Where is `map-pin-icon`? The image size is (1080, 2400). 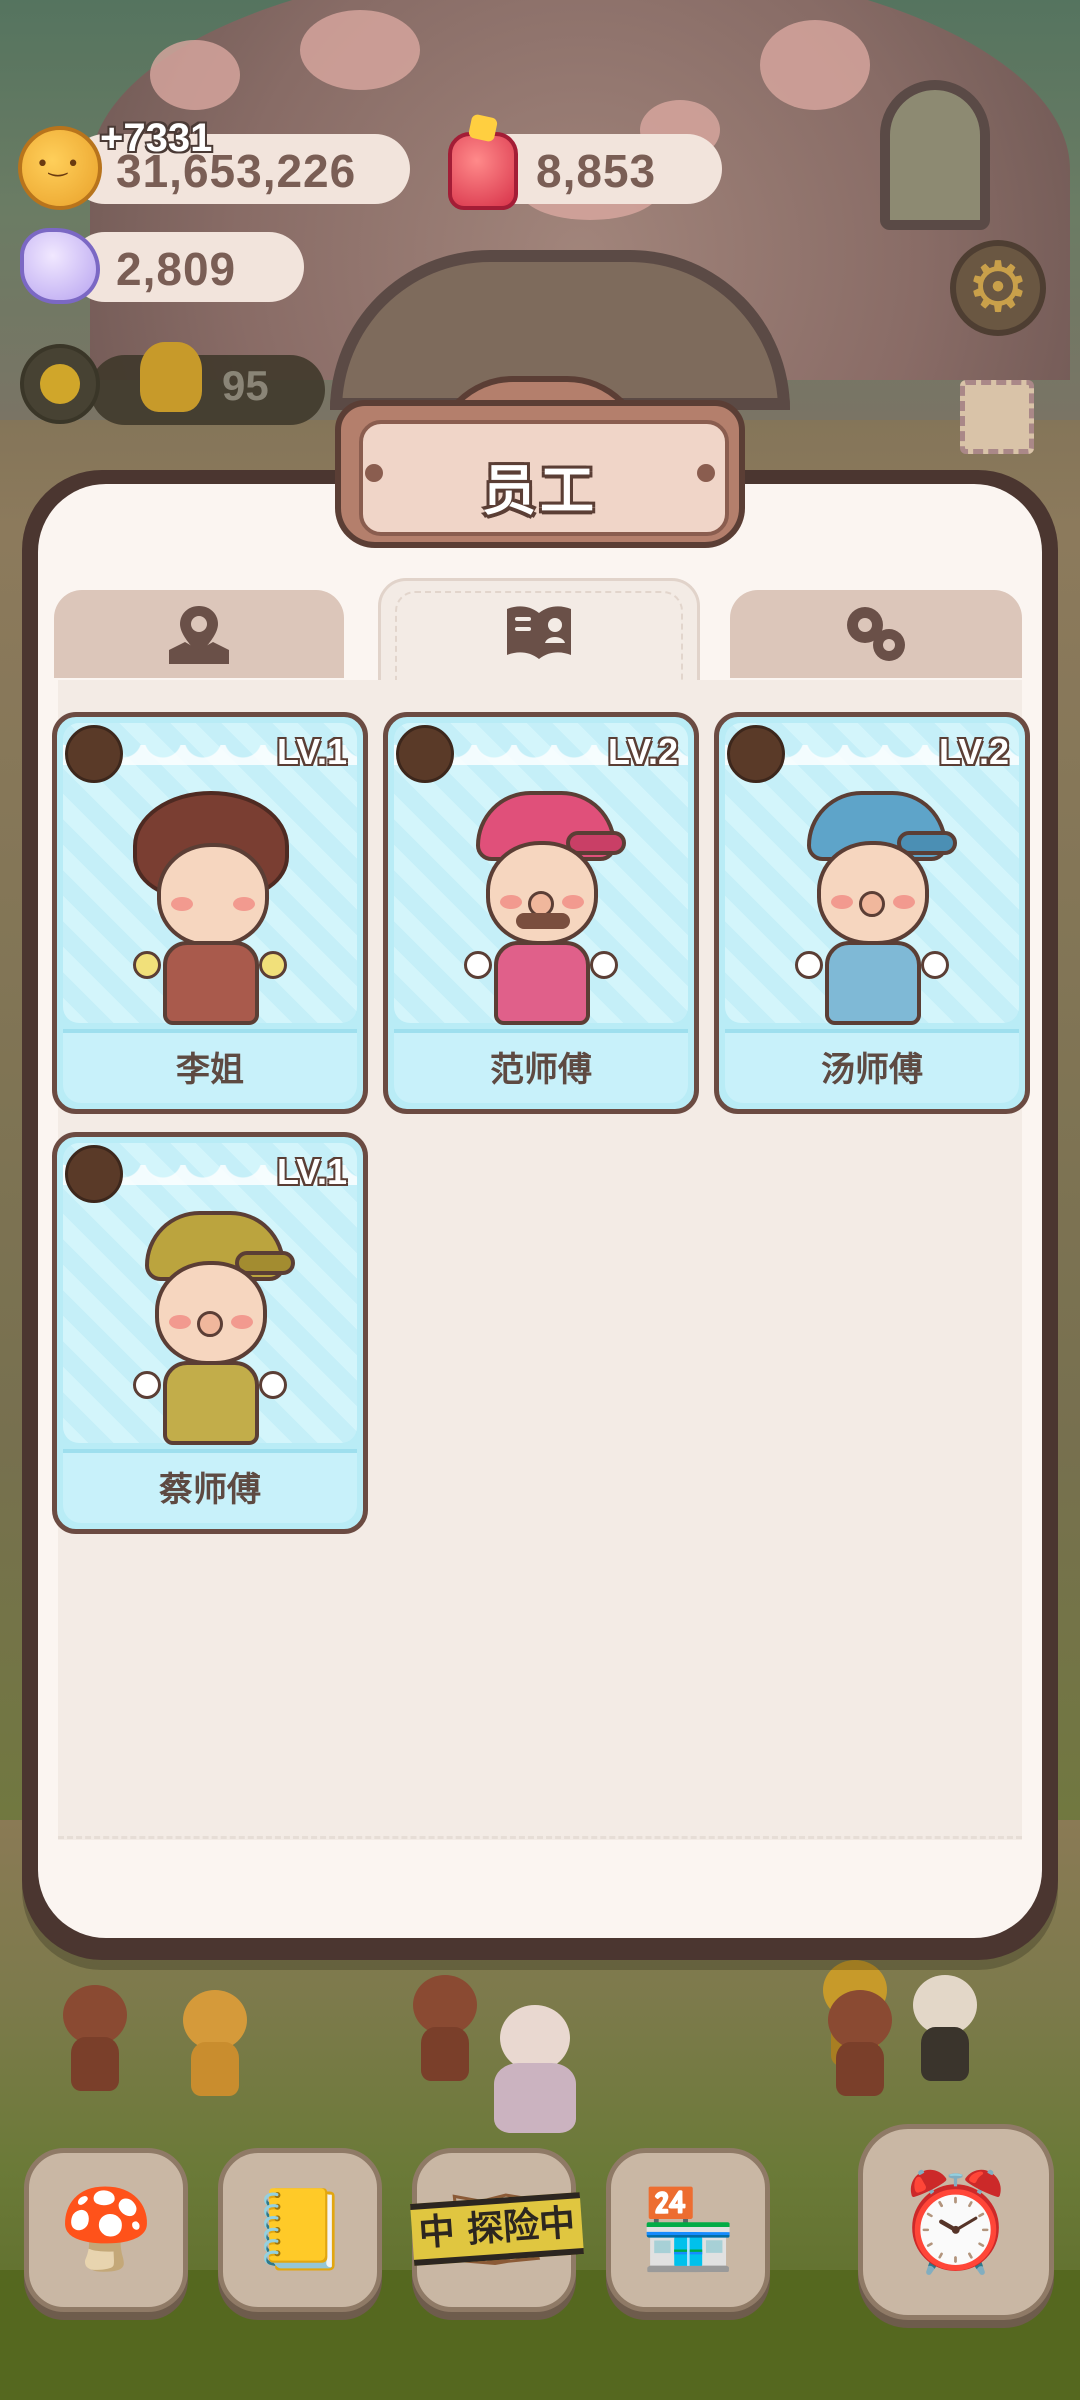
map-pin-icon is located at coordinates (199, 635).